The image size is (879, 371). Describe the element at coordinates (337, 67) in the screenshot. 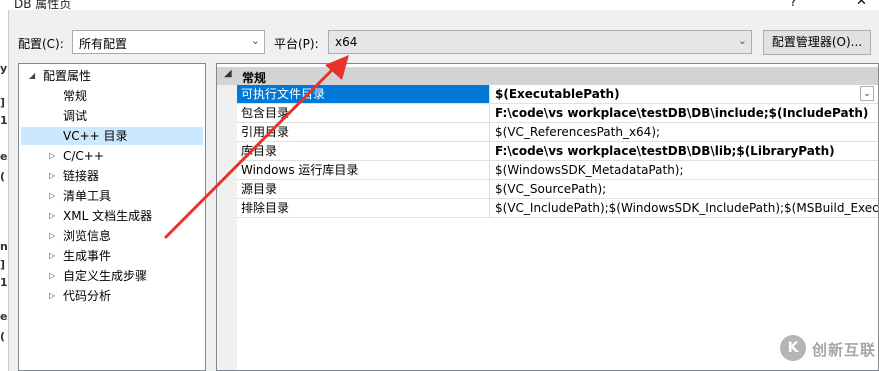

I see `arrow-head` at that location.